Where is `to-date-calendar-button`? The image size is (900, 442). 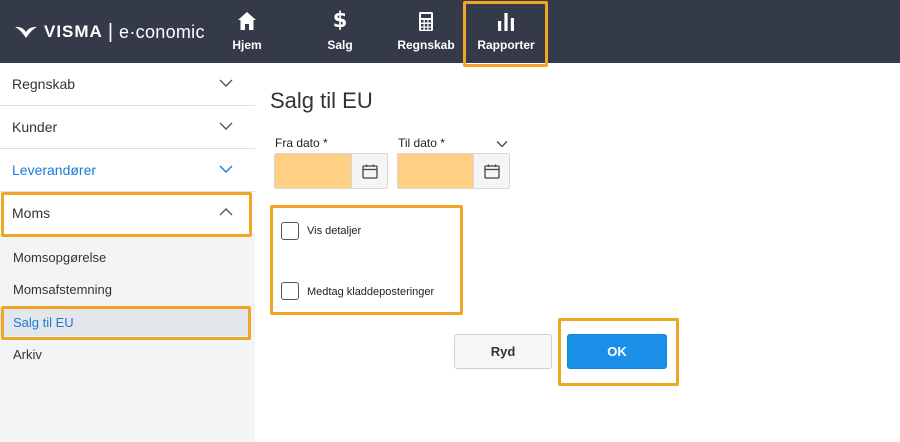 to-date-calendar-button is located at coordinates (491, 171).